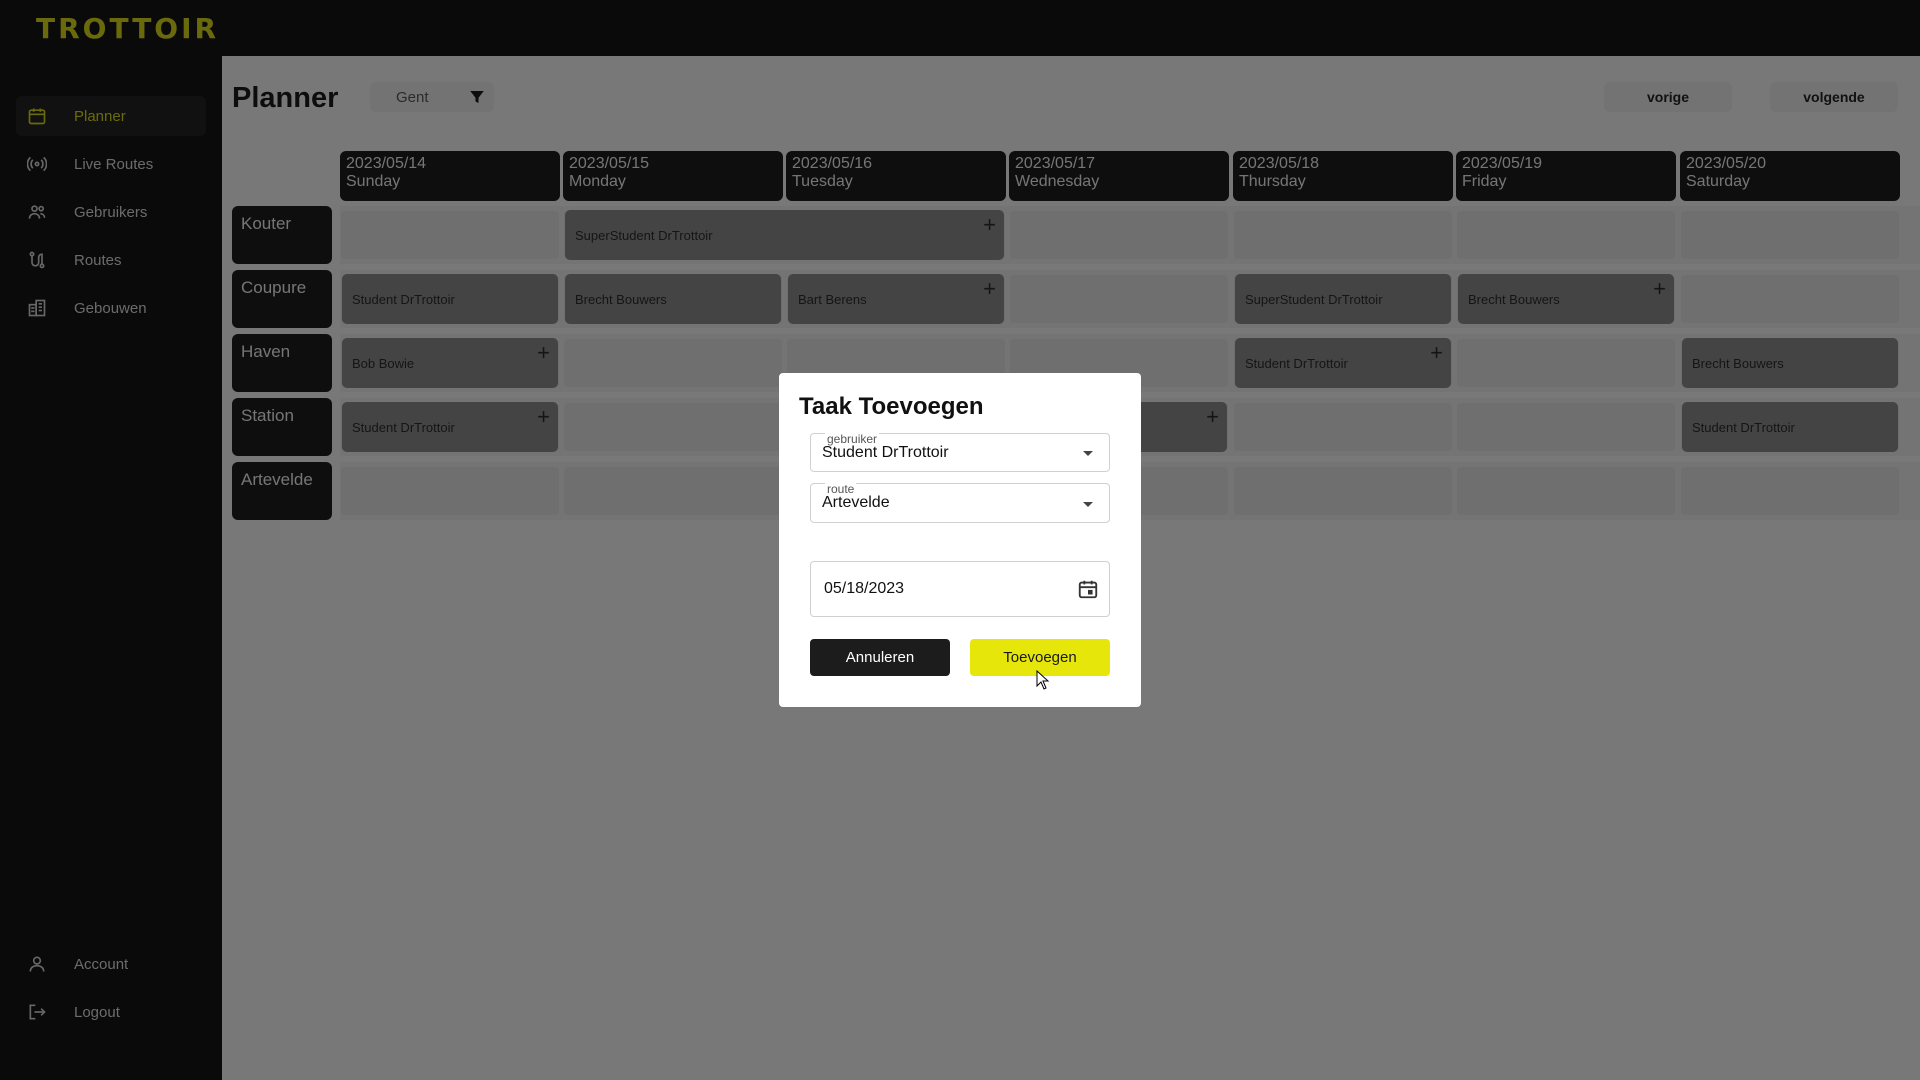 Image resolution: width=1920 pixels, height=1080 pixels. I want to click on mouse-cursor-icon, so click(1043, 680).